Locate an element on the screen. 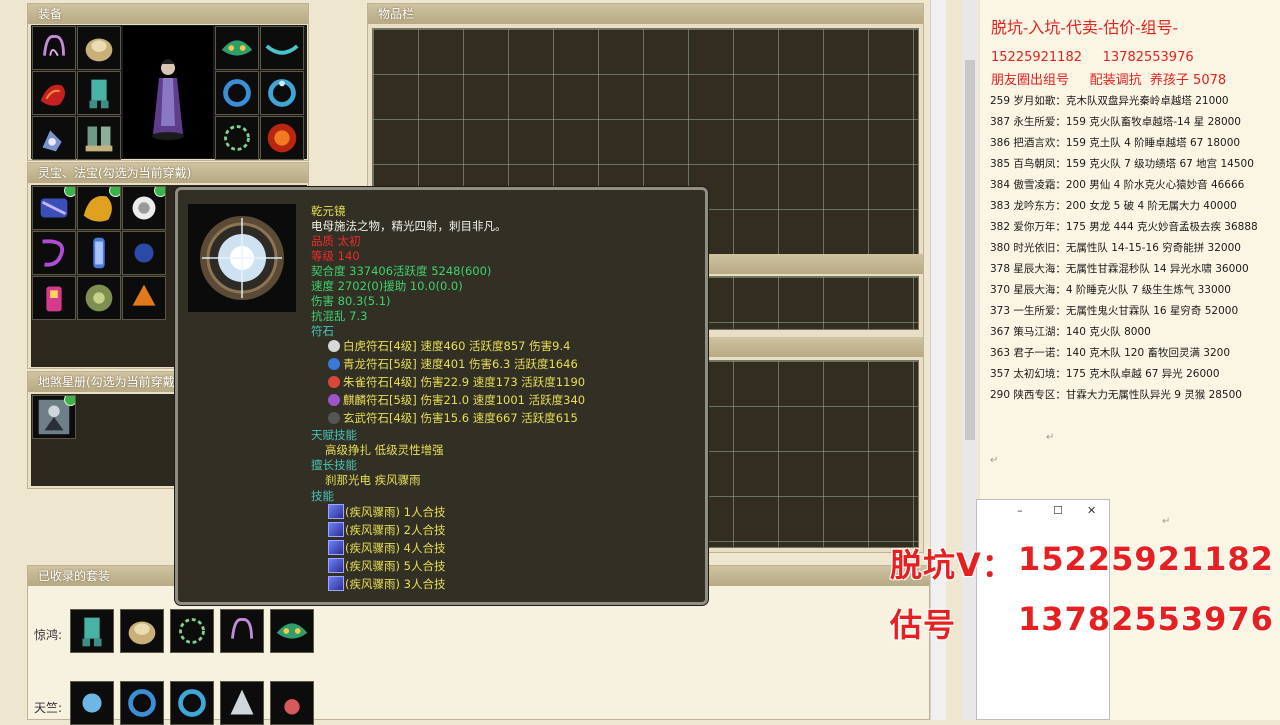 This screenshot has width=1280, height=725. equip-slot-helmet-icon is located at coordinates (54, 48).